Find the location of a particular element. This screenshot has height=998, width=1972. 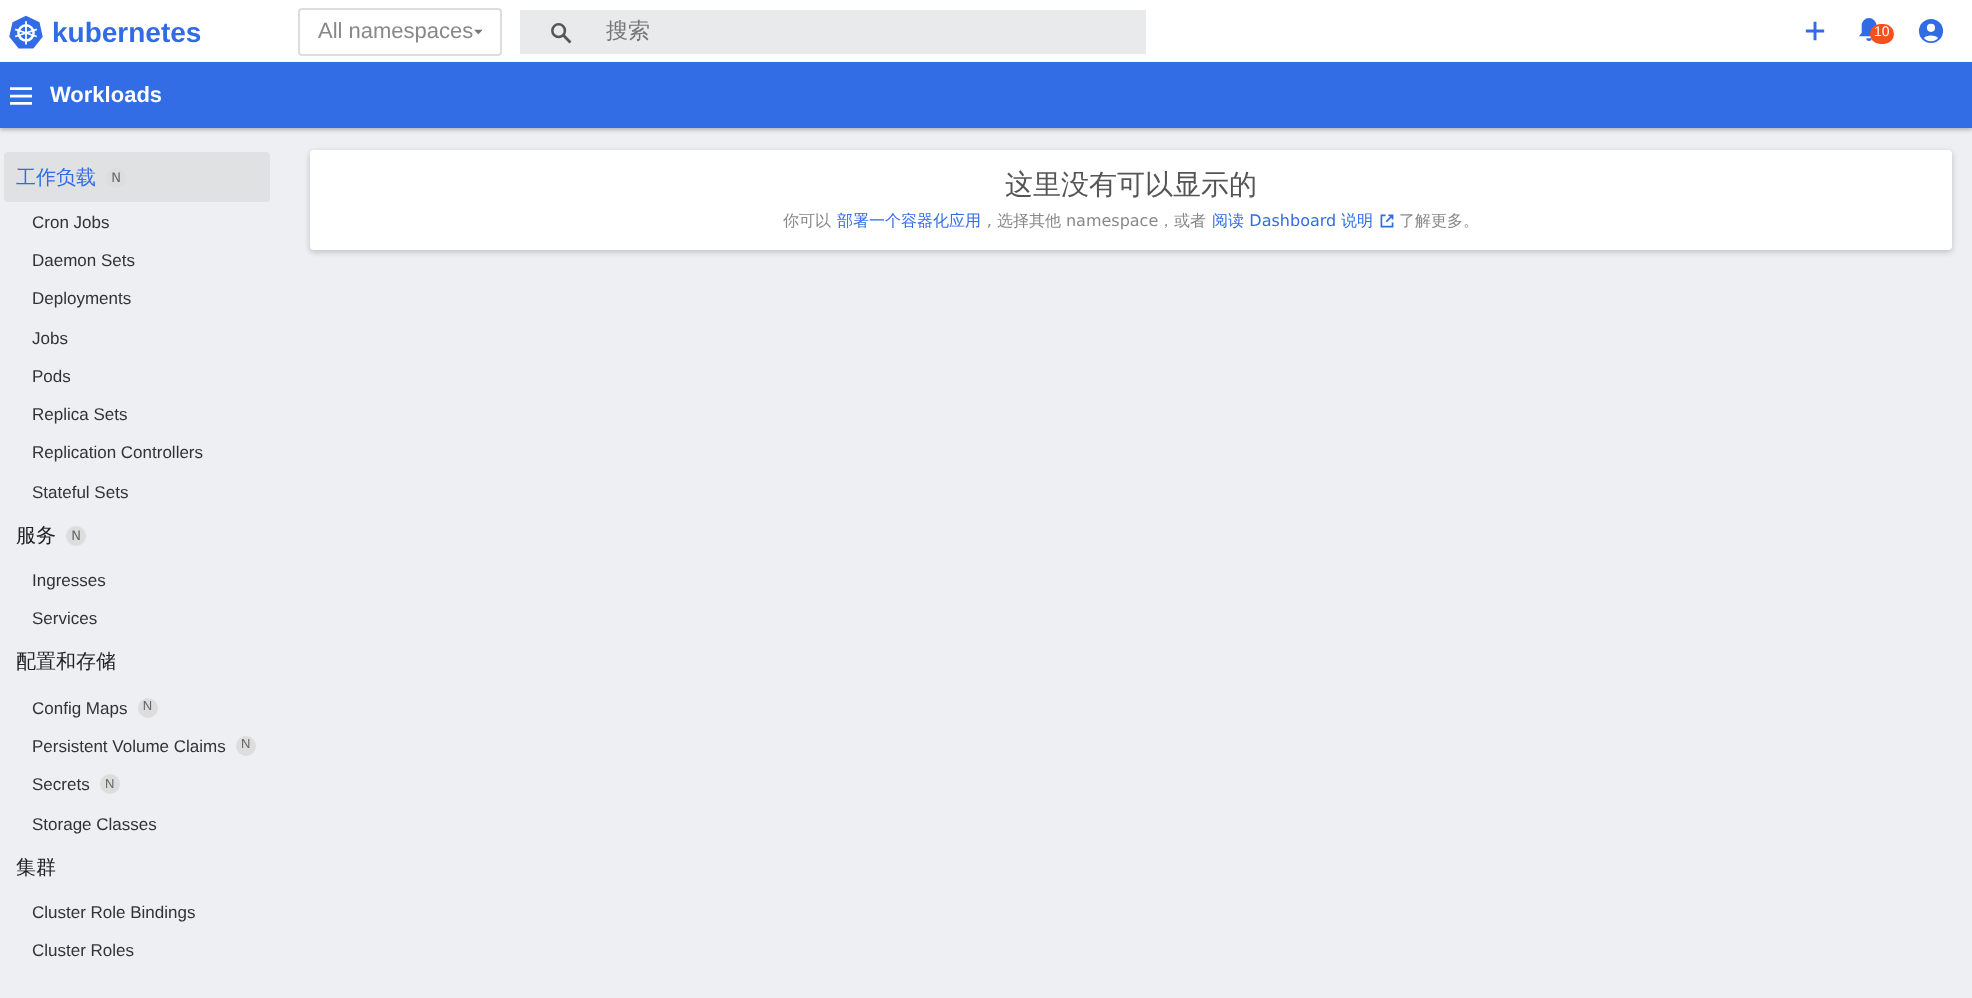

sidebar-item: Cron Jobs is located at coordinates (71, 221).